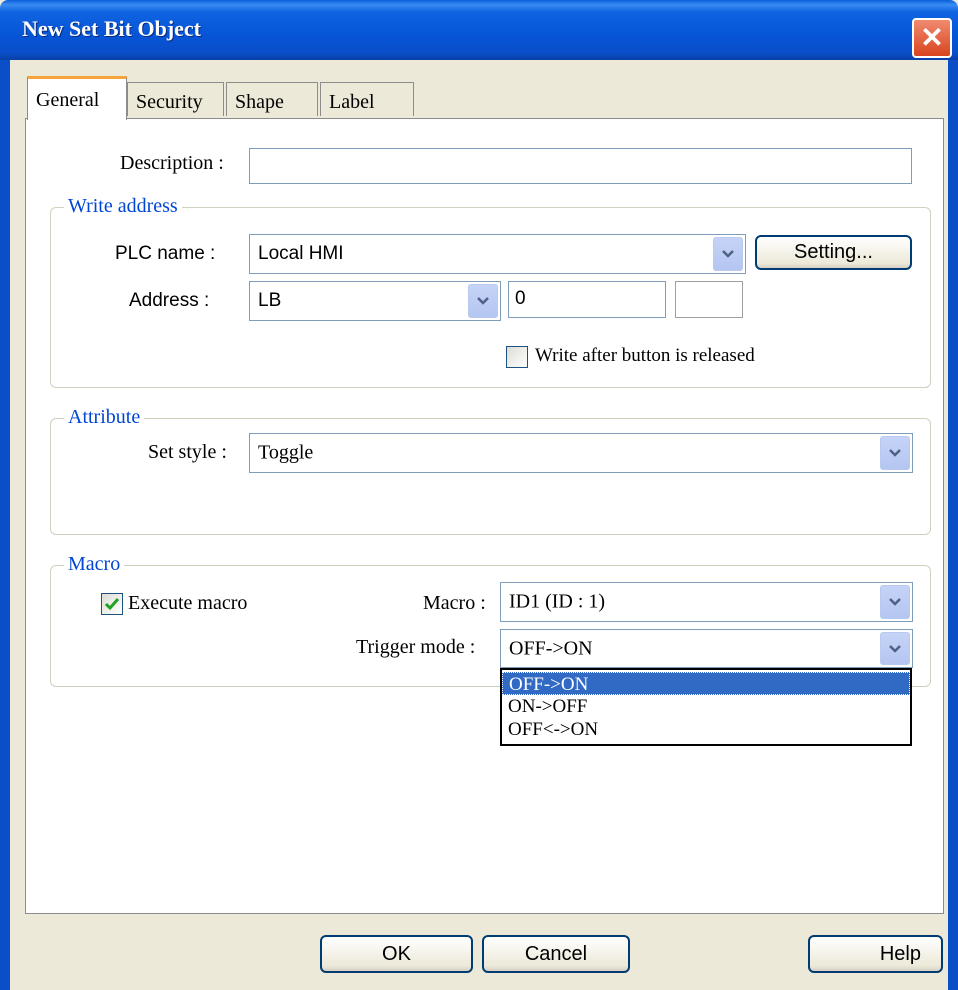  Describe the element at coordinates (581, 453) in the screenshot. I see `set-style-select: Toggle` at that location.